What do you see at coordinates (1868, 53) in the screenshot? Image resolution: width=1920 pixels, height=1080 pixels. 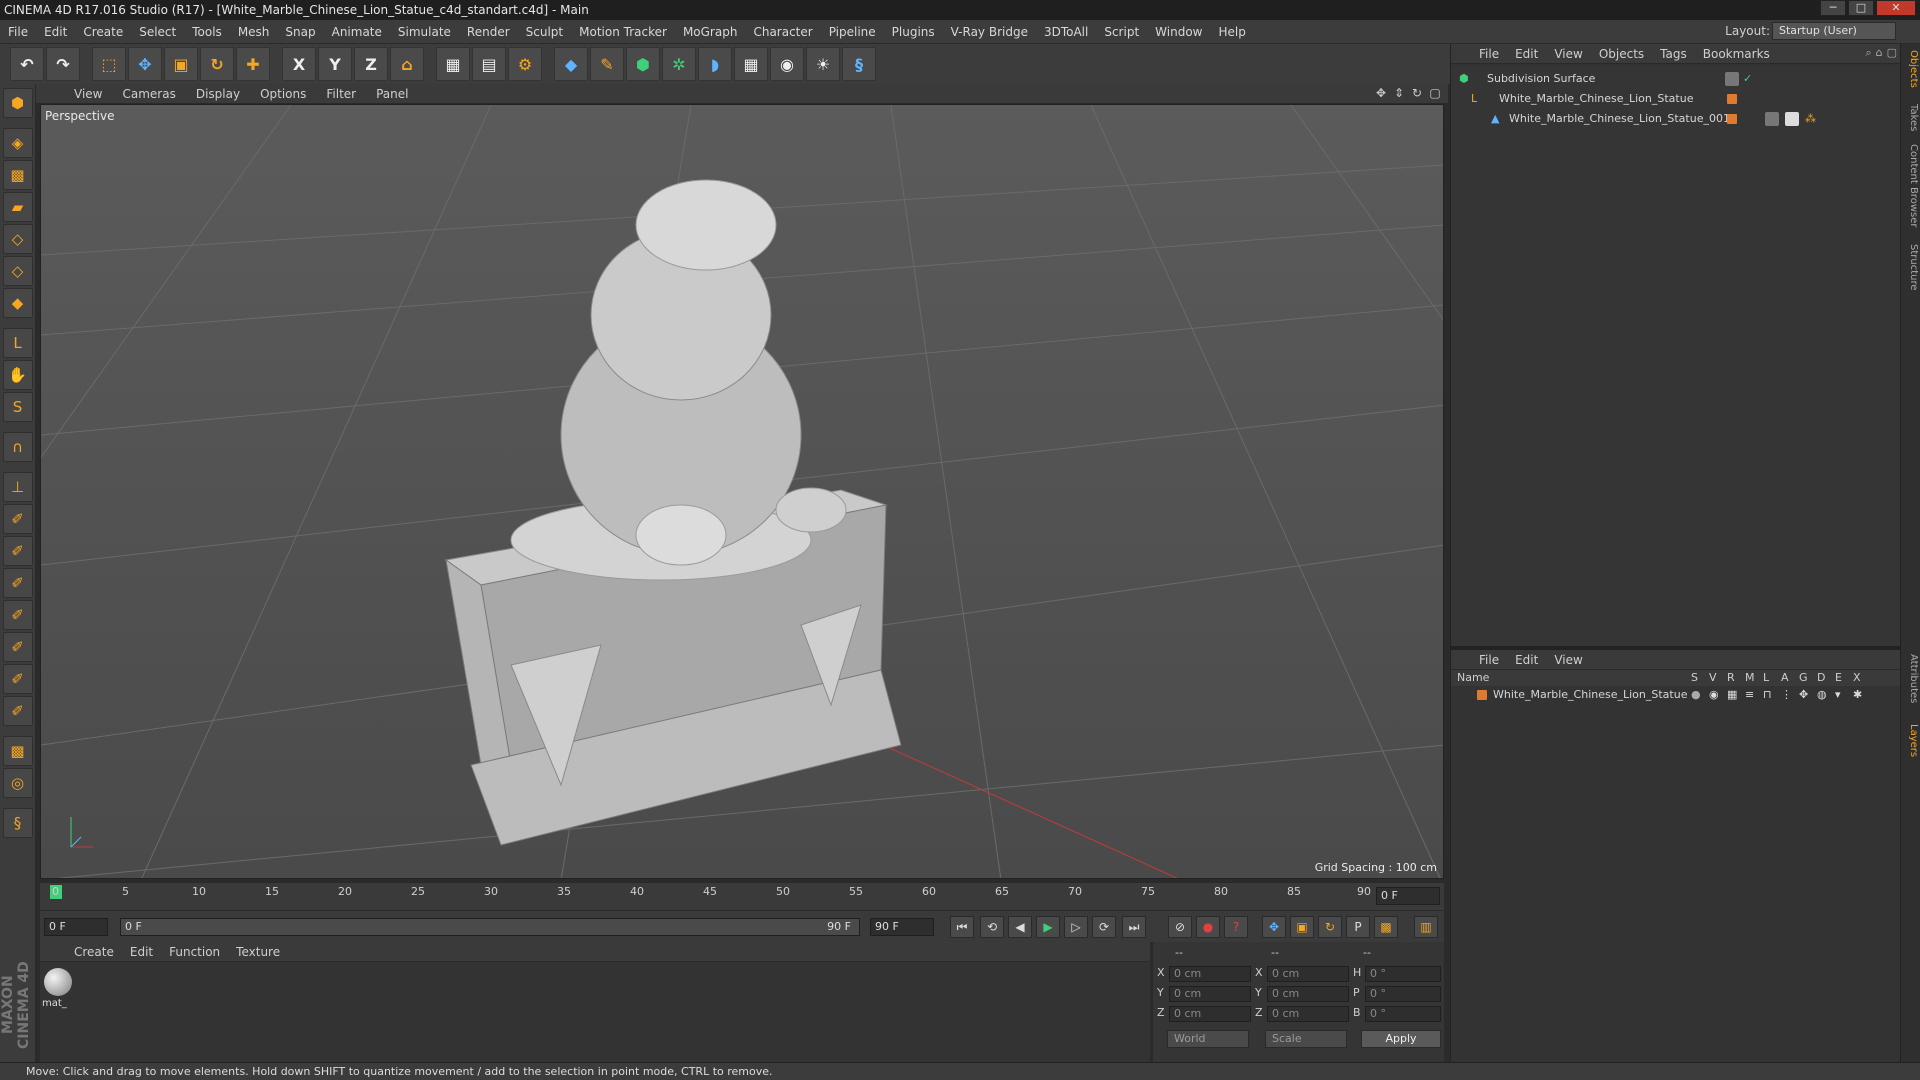 I see `search-icon: ⌕` at bounding box center [1868, 53].